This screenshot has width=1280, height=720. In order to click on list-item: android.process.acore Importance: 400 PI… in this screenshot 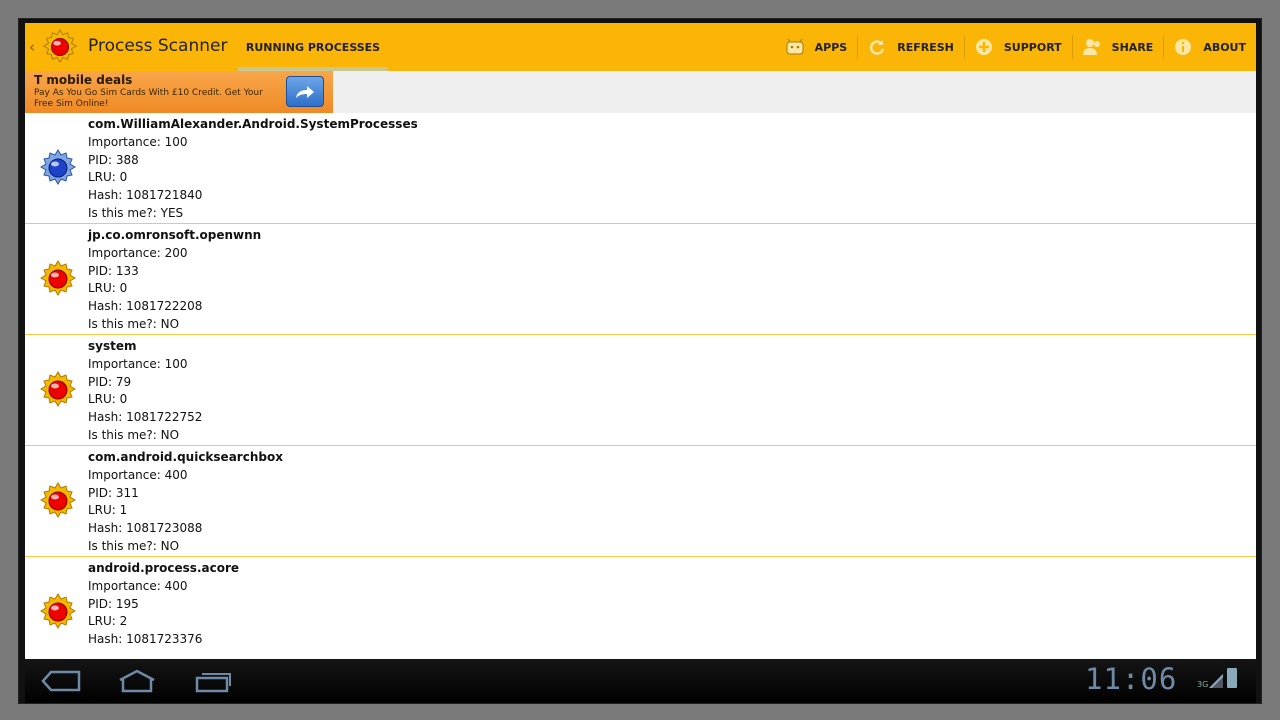, I will do `click(640, 608)`.